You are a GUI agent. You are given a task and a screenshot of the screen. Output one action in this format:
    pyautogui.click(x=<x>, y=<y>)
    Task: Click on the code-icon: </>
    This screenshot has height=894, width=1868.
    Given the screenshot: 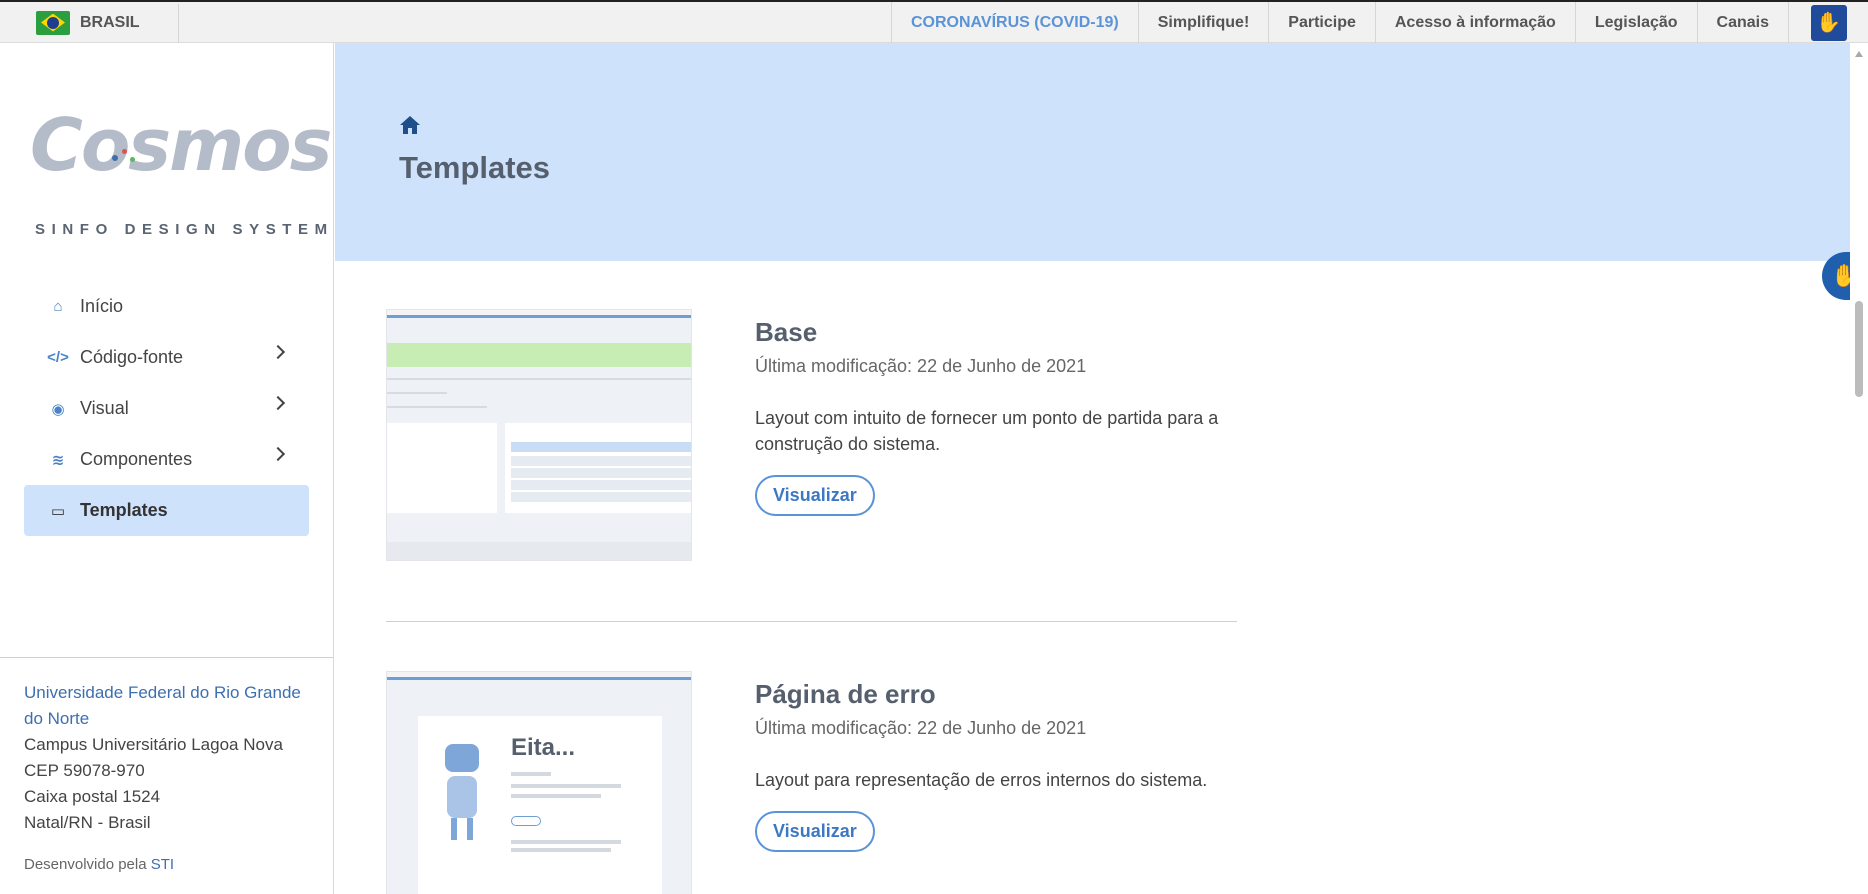 What is the action you would take?
    pyautogui.click(x=58, y=357)
    